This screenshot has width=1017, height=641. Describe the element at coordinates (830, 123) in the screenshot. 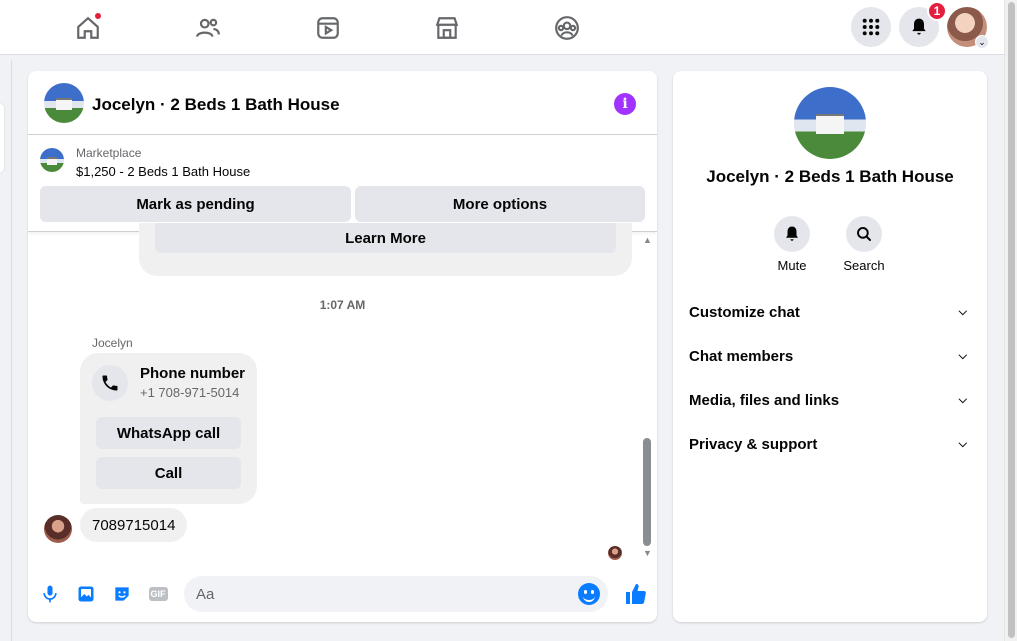

I see `conversation-avatar` at that location.